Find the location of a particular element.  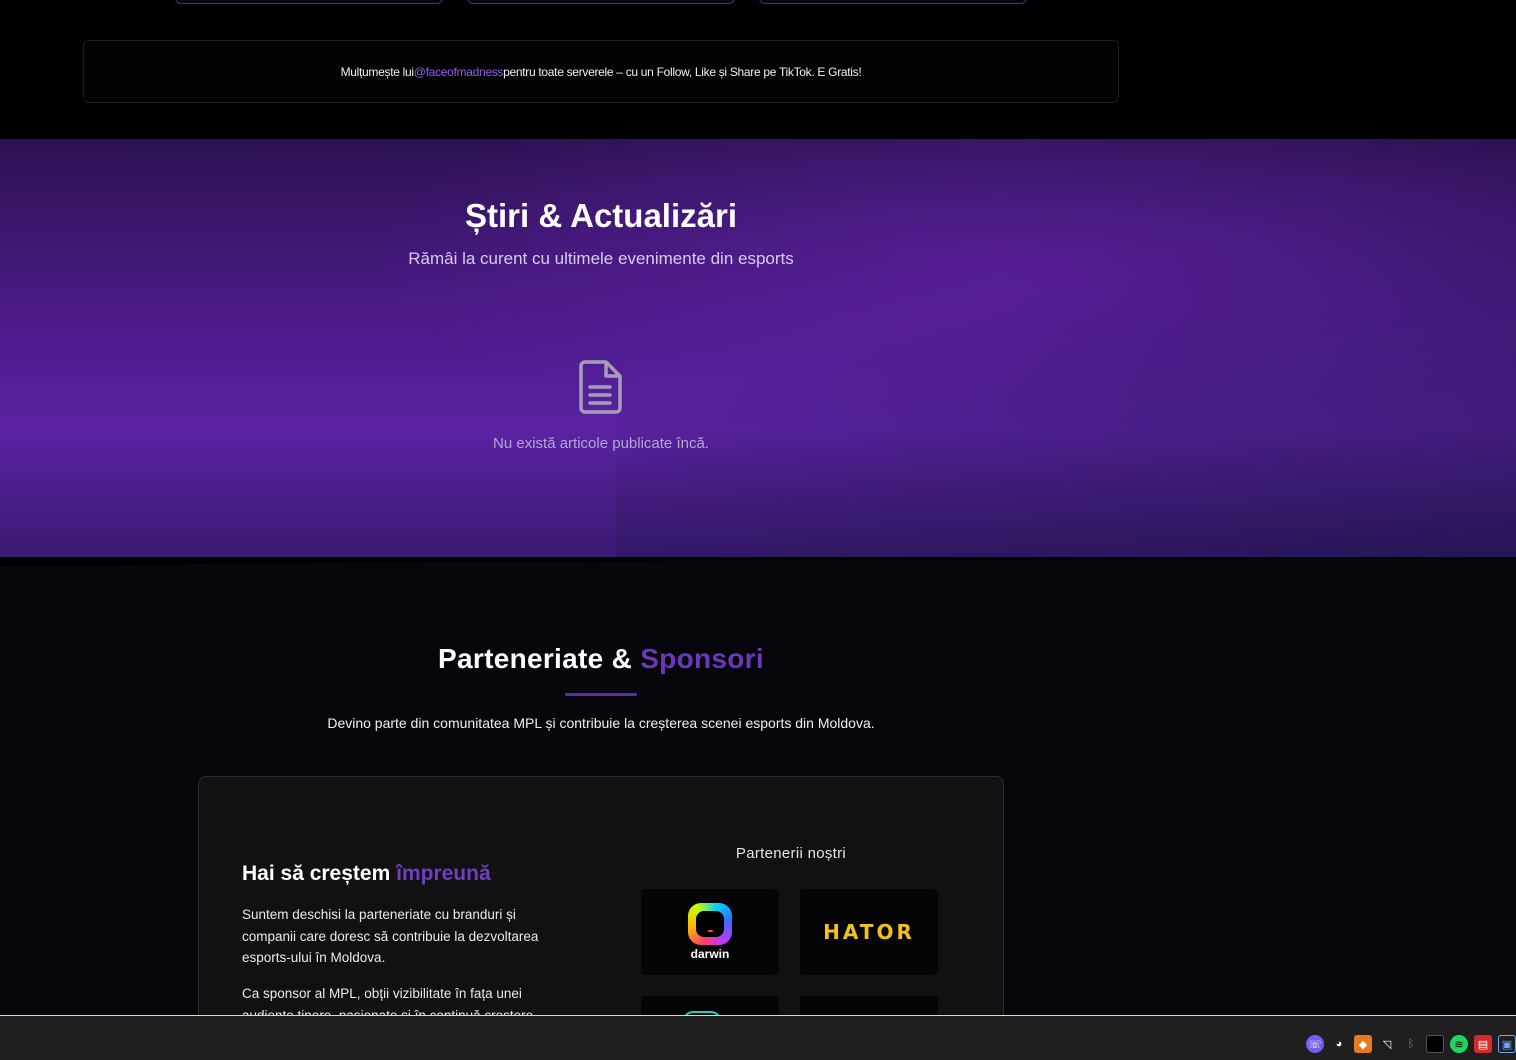

top-cards is located at coordinates (758, 3).